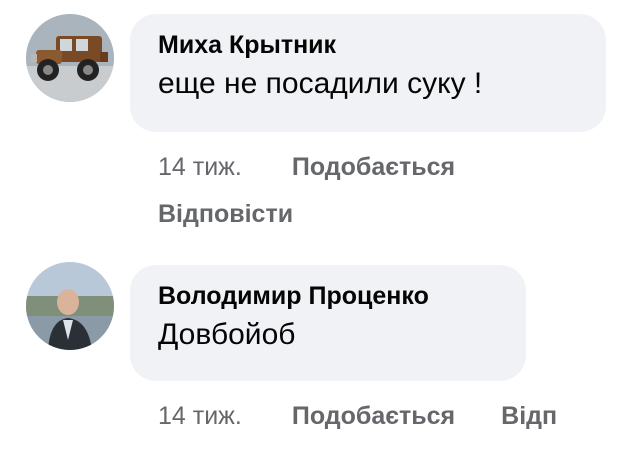 The image size is (640, 457). Describe the element at coordinates (373, 416) in the screenshot. I see `like-button: Подобається` at that location.